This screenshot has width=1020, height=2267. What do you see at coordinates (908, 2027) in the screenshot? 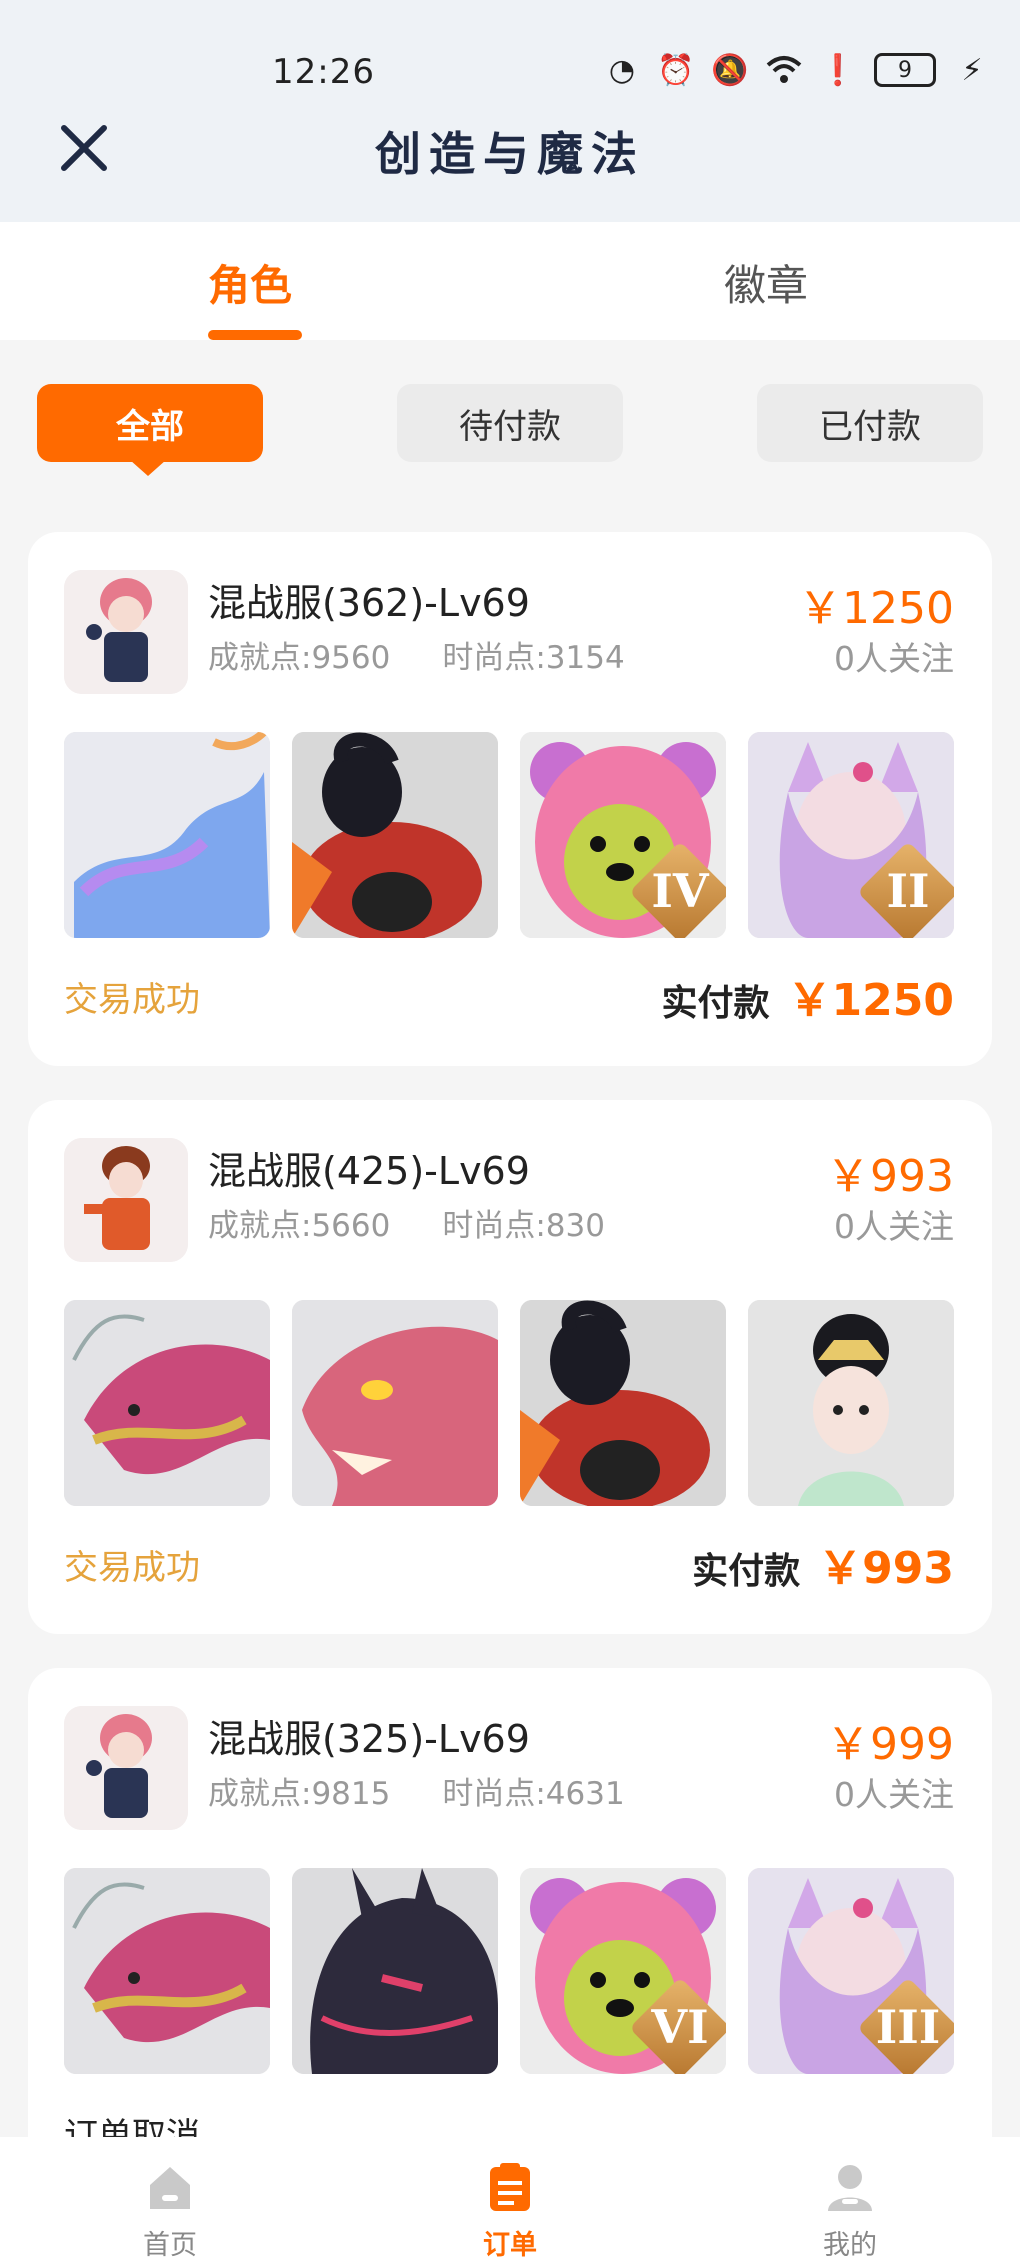
I see `tier-badge-label: III` at bounding box center [908, 2027].